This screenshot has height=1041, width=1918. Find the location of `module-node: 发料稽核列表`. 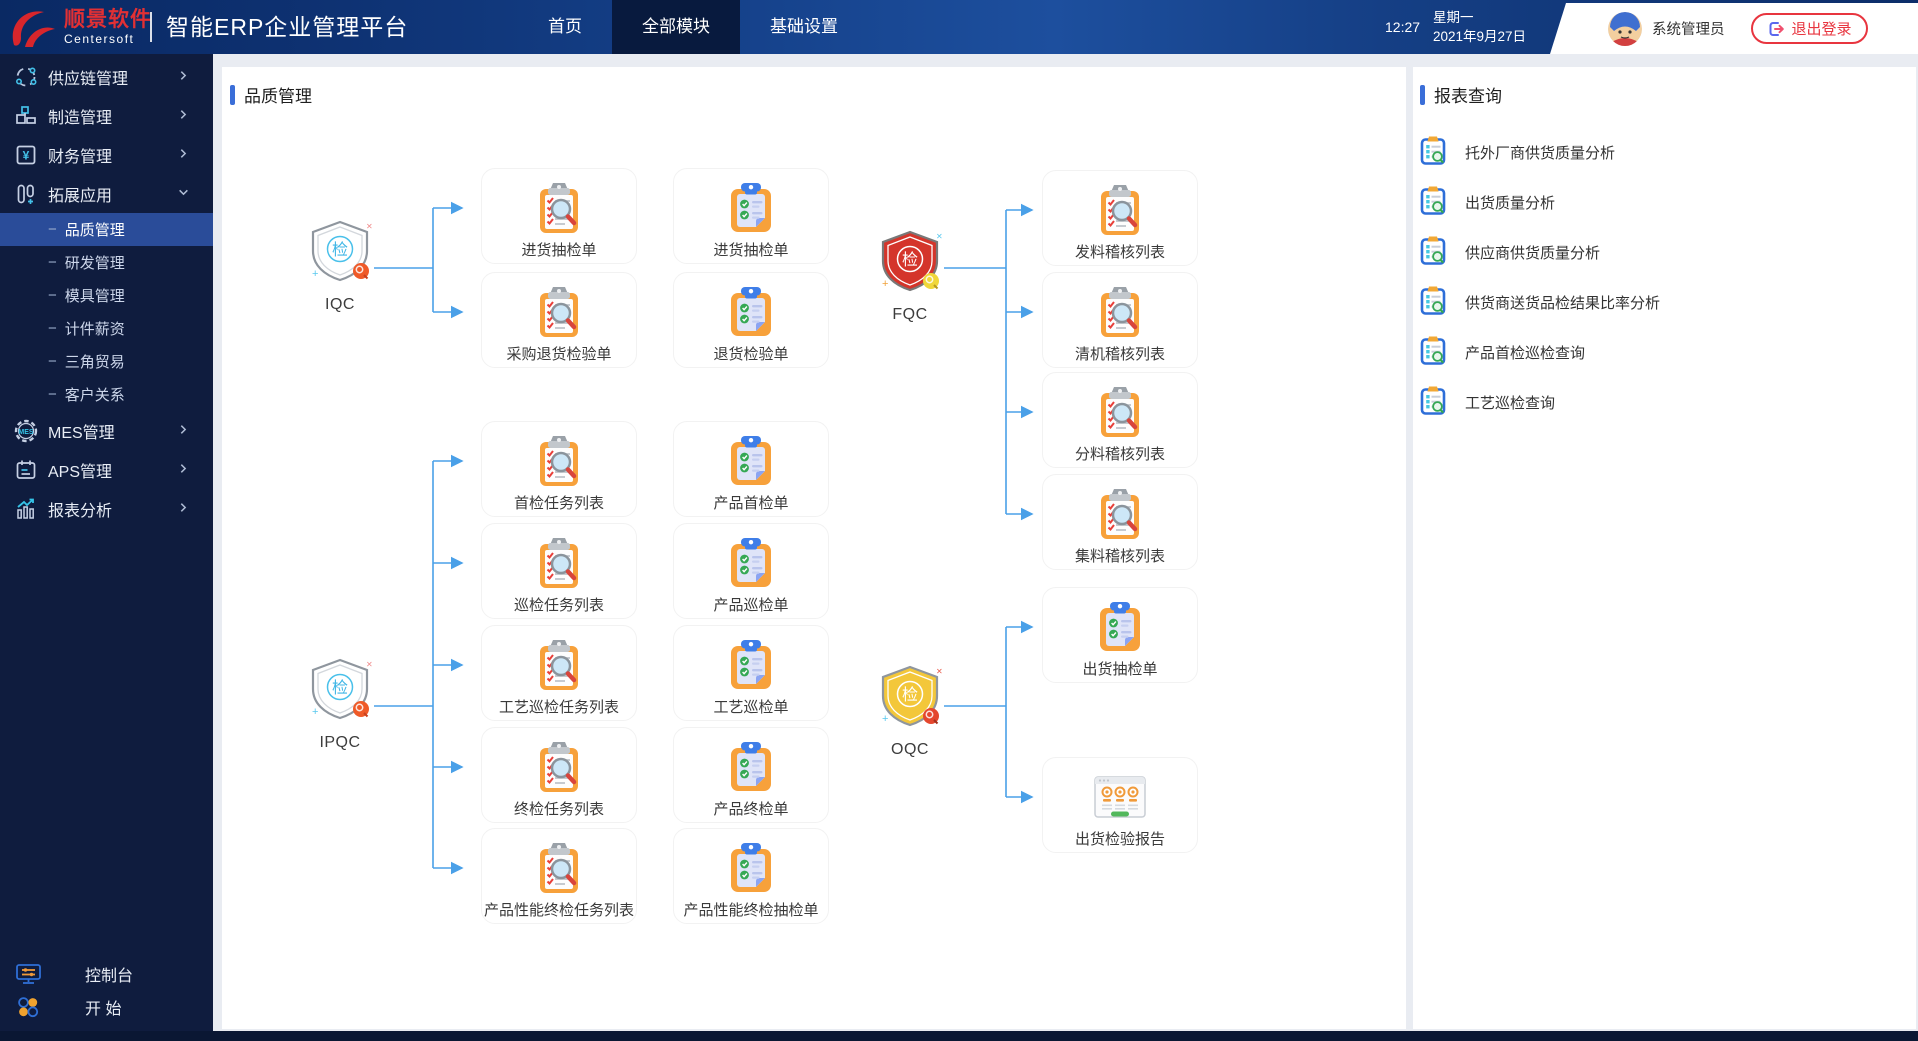

module-node: 发料稽核列表 is located at coordinates (1120, 218).